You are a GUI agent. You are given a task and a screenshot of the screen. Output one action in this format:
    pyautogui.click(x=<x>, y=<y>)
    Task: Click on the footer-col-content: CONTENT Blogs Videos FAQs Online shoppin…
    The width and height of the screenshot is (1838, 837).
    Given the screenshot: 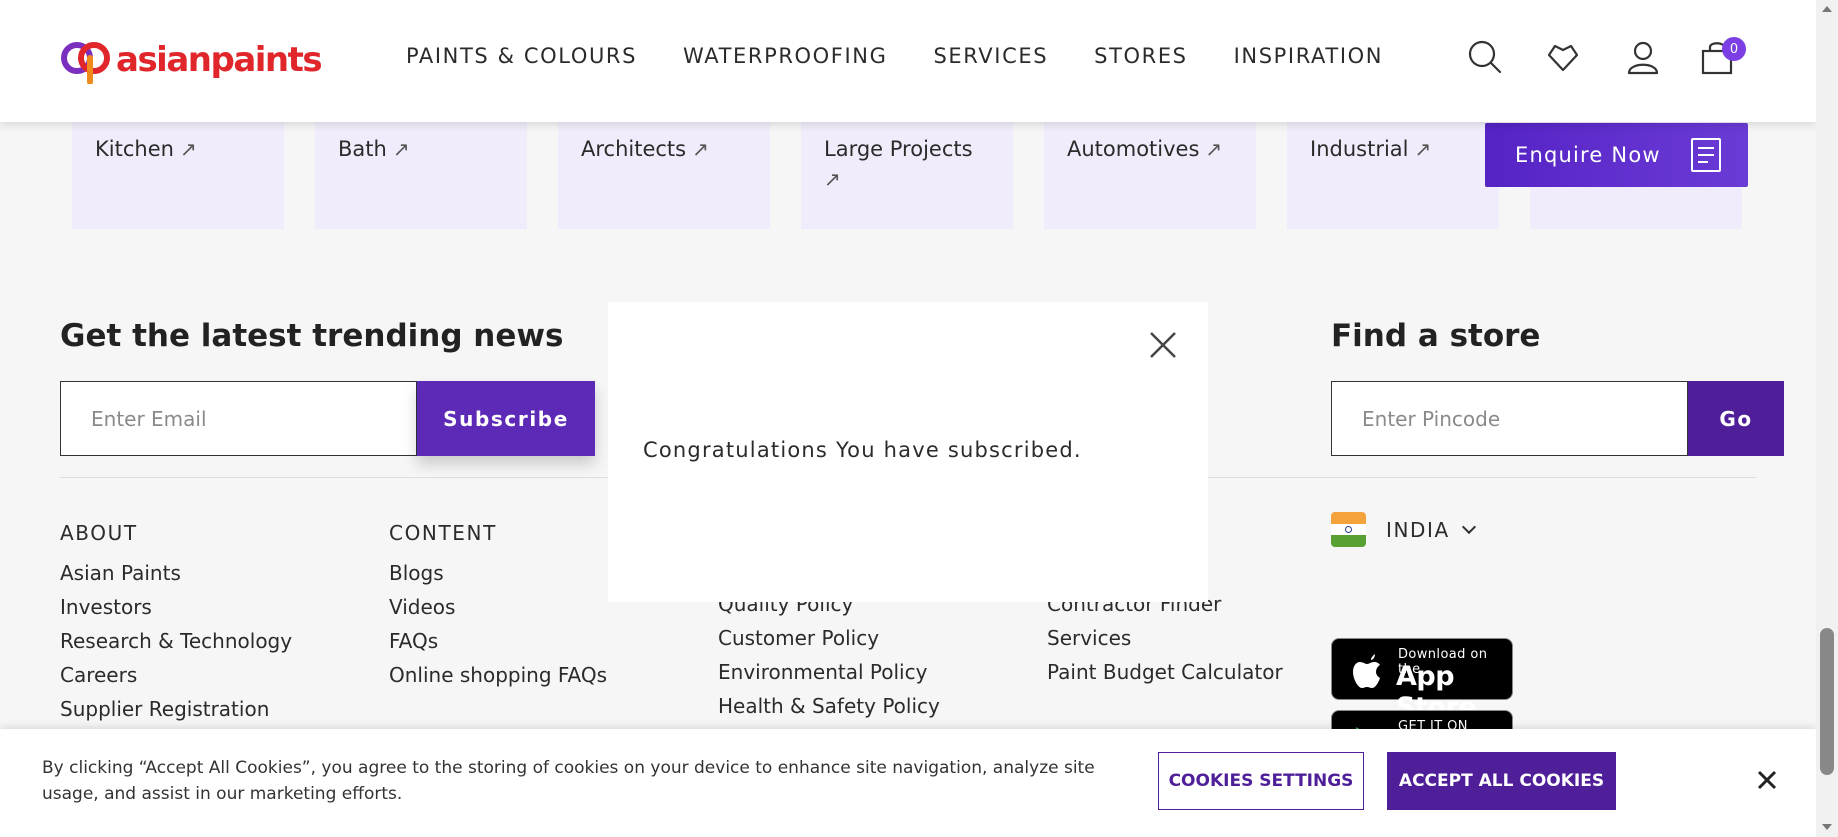 What is the action you would take?
    pyautogui.click(x=498, y=606)
    